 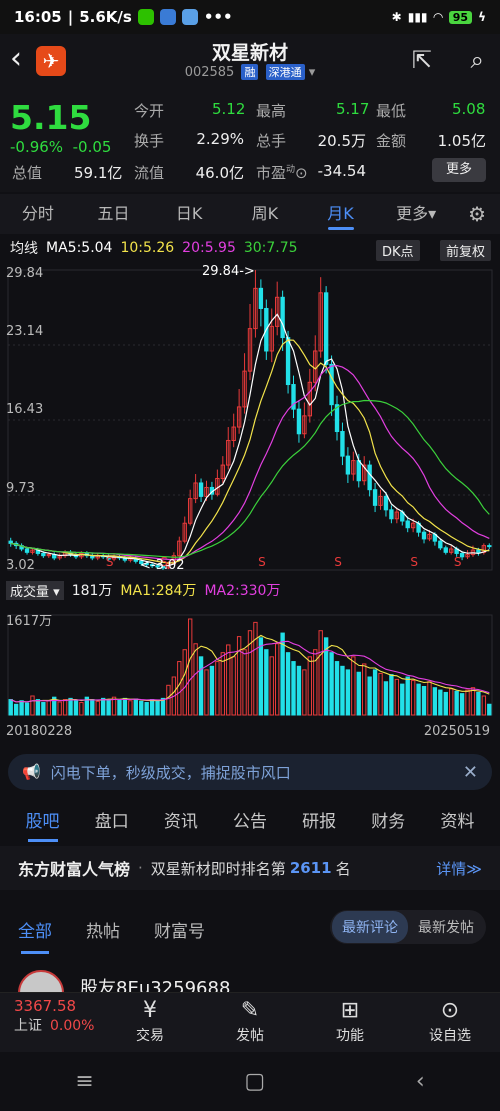 I want to click on y-tick-label: 23.14, so click(x=25, y=331).